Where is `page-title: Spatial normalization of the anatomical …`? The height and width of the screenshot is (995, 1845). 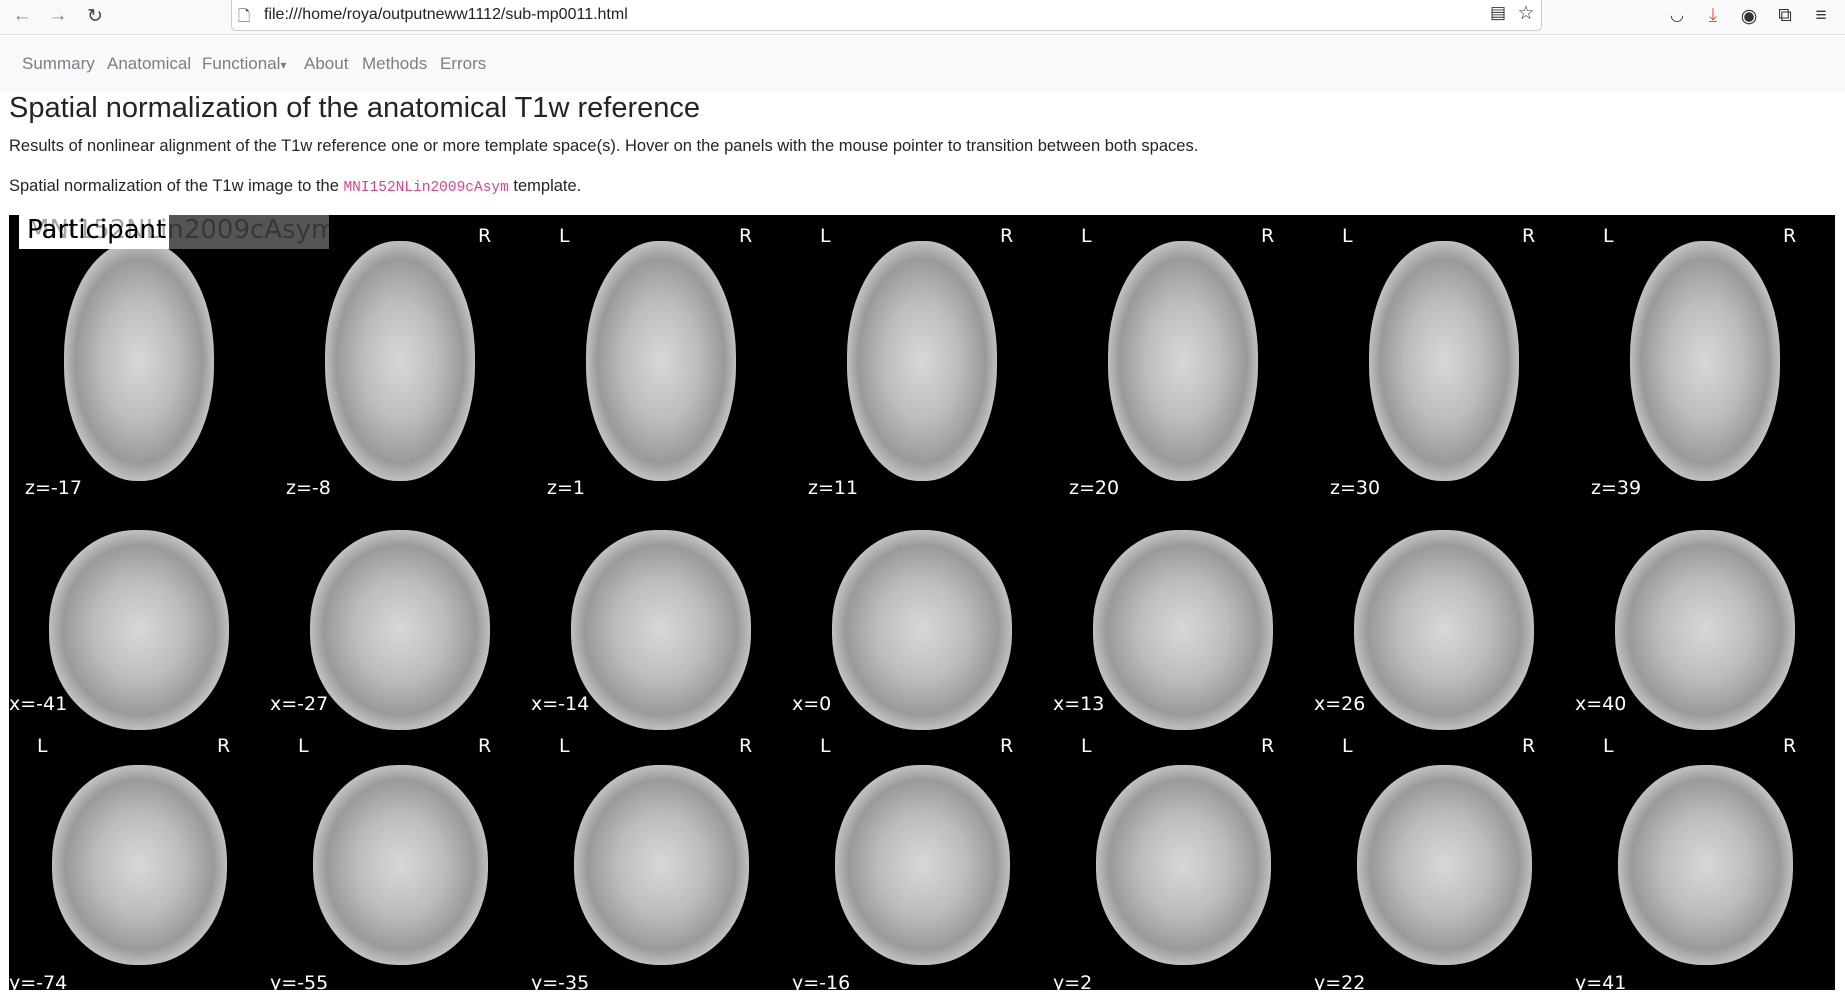
page-title: Spatial normalization of the anatomical … is located at coordinates (355, 108).